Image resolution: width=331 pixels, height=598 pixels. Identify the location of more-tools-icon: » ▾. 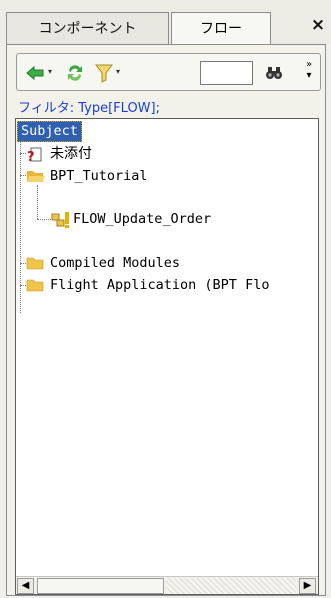
(309, 70).